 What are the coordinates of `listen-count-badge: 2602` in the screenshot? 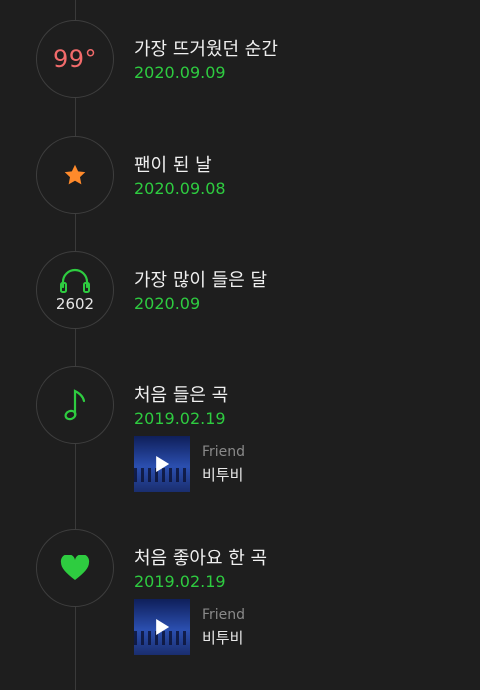 It's located at (75, 290).